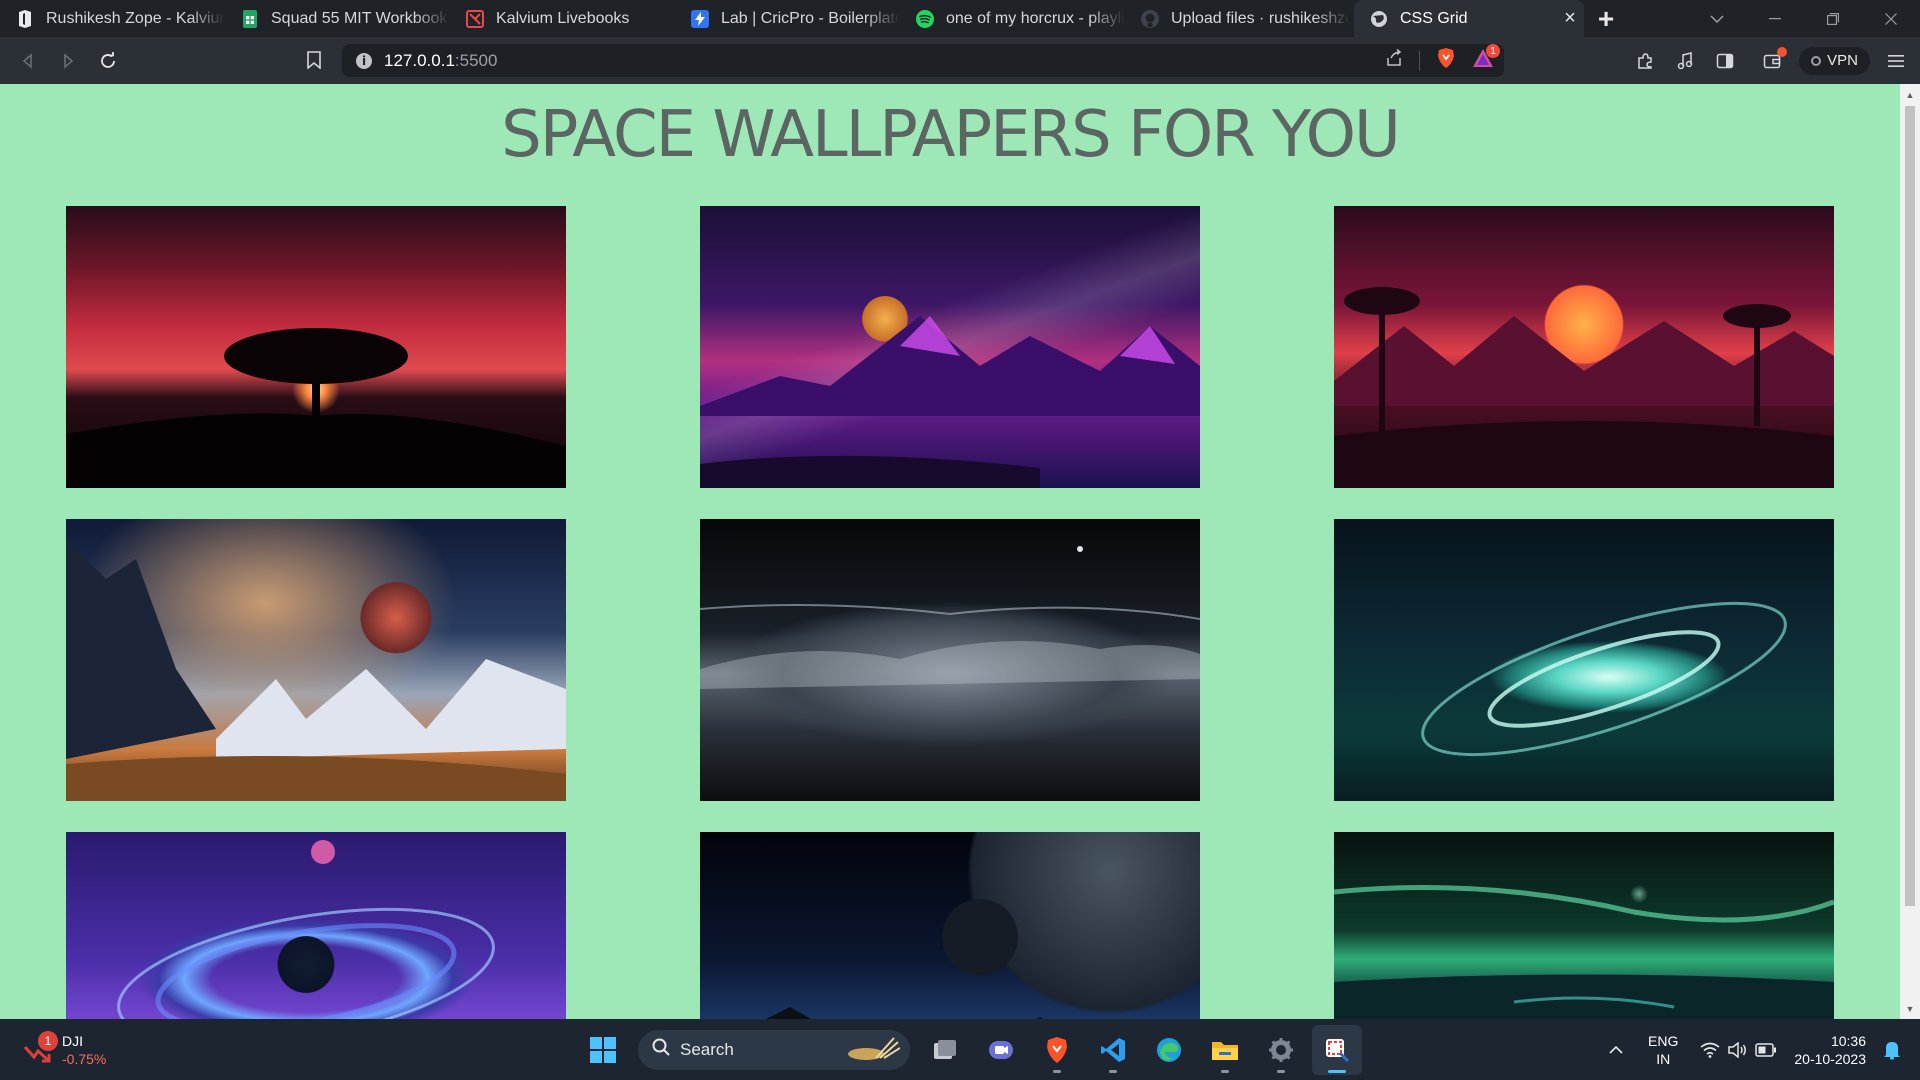  Describe the element at coordinates (1113, 1050) in the screenshot. I see `vscode-icon` at that location.